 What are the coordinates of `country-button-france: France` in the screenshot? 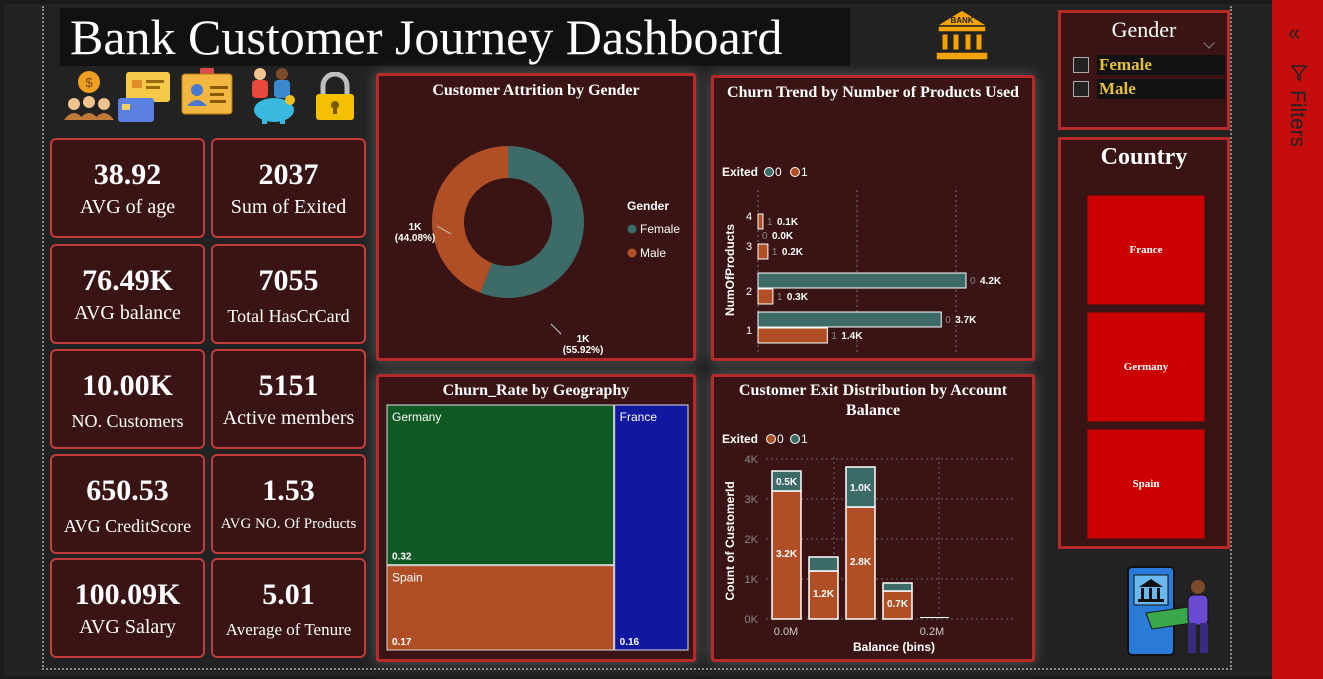 It's located at (1146, 250).